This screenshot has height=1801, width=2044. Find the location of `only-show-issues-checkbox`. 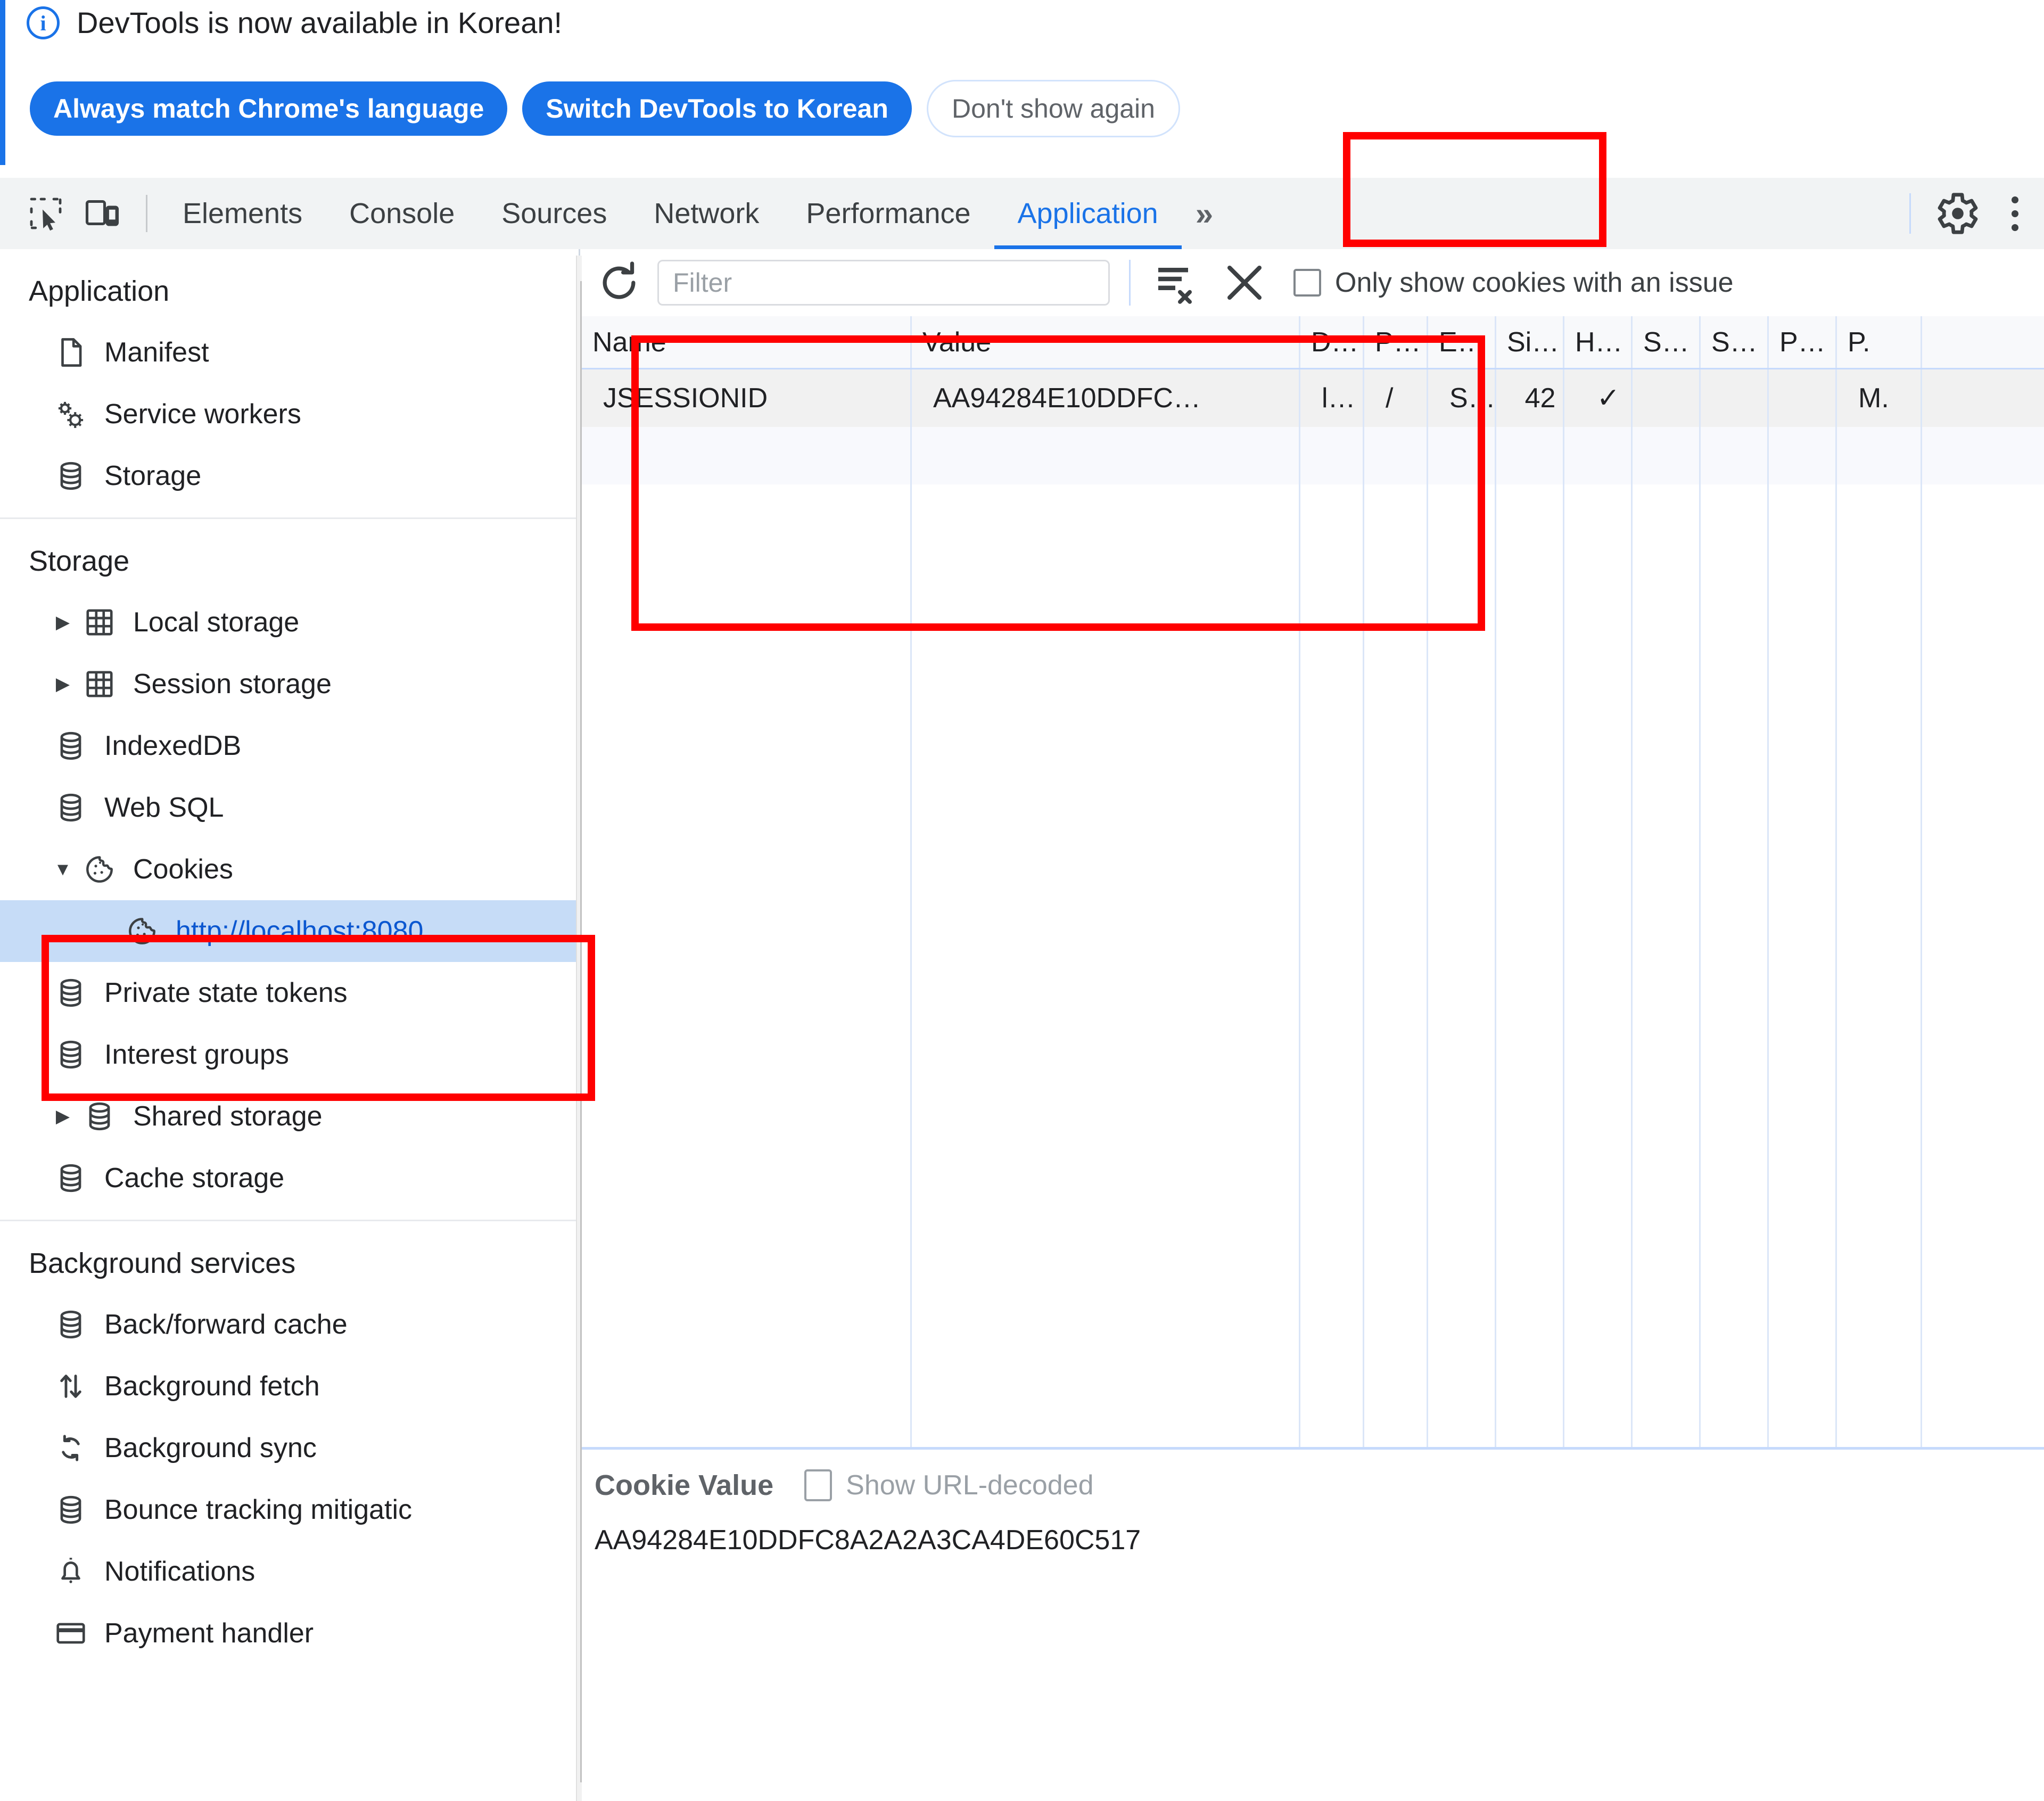

only-show-issues-checkbox is located at coordinates (1307, 283).